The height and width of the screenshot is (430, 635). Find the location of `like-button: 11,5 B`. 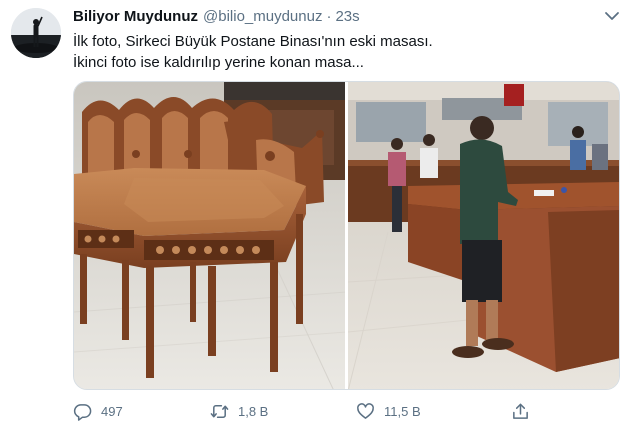

like-button: 11,5 B is located at coordinates (388, 411).